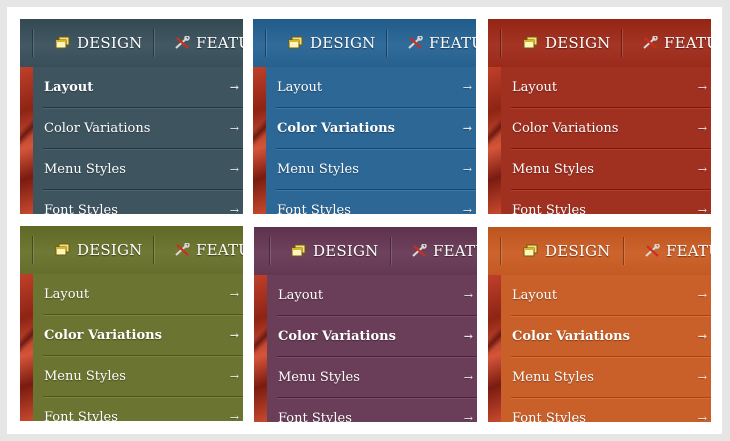 The width and height of the screenshot is (730, 441). Describe the element at coordinates (346, 251) in the screenshot. I see `tab-design-label: DESIGN` at that location.